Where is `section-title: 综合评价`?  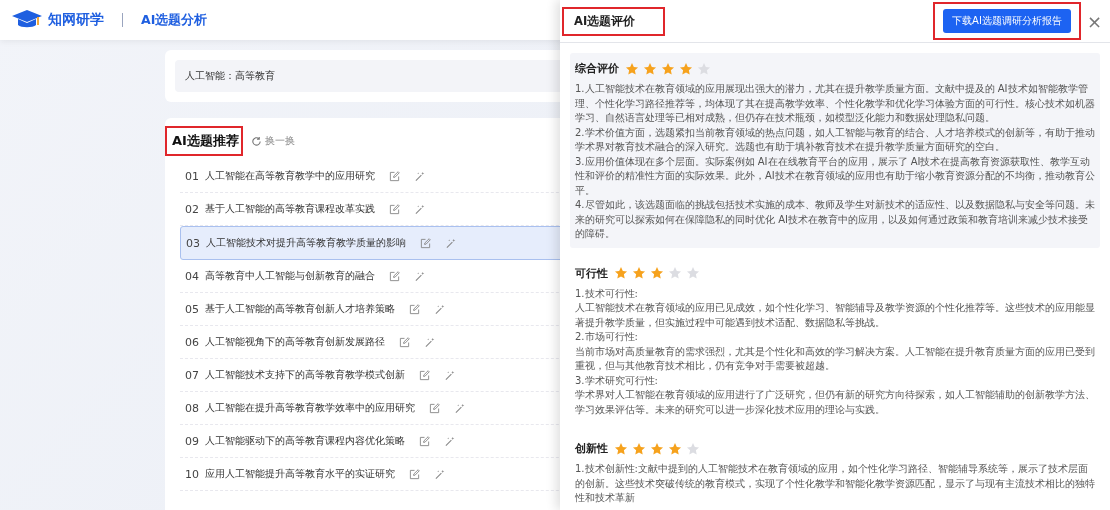 section-title: 综合评价 is located at coordinates (597, 68).